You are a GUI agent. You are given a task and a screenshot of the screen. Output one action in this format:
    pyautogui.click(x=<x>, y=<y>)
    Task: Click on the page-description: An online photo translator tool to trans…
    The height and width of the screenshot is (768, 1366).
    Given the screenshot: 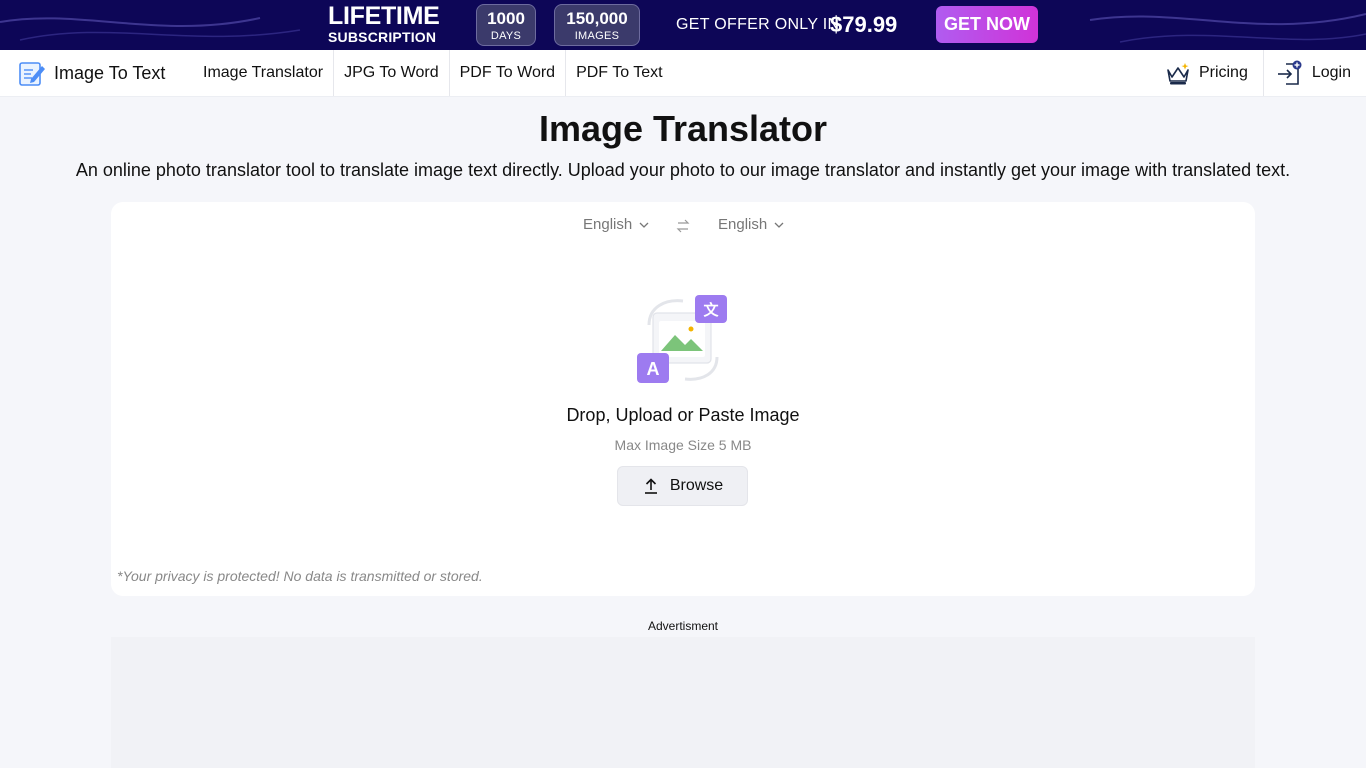 What is the action you would take?
    pyautogui.click(x=683, y=170)
    